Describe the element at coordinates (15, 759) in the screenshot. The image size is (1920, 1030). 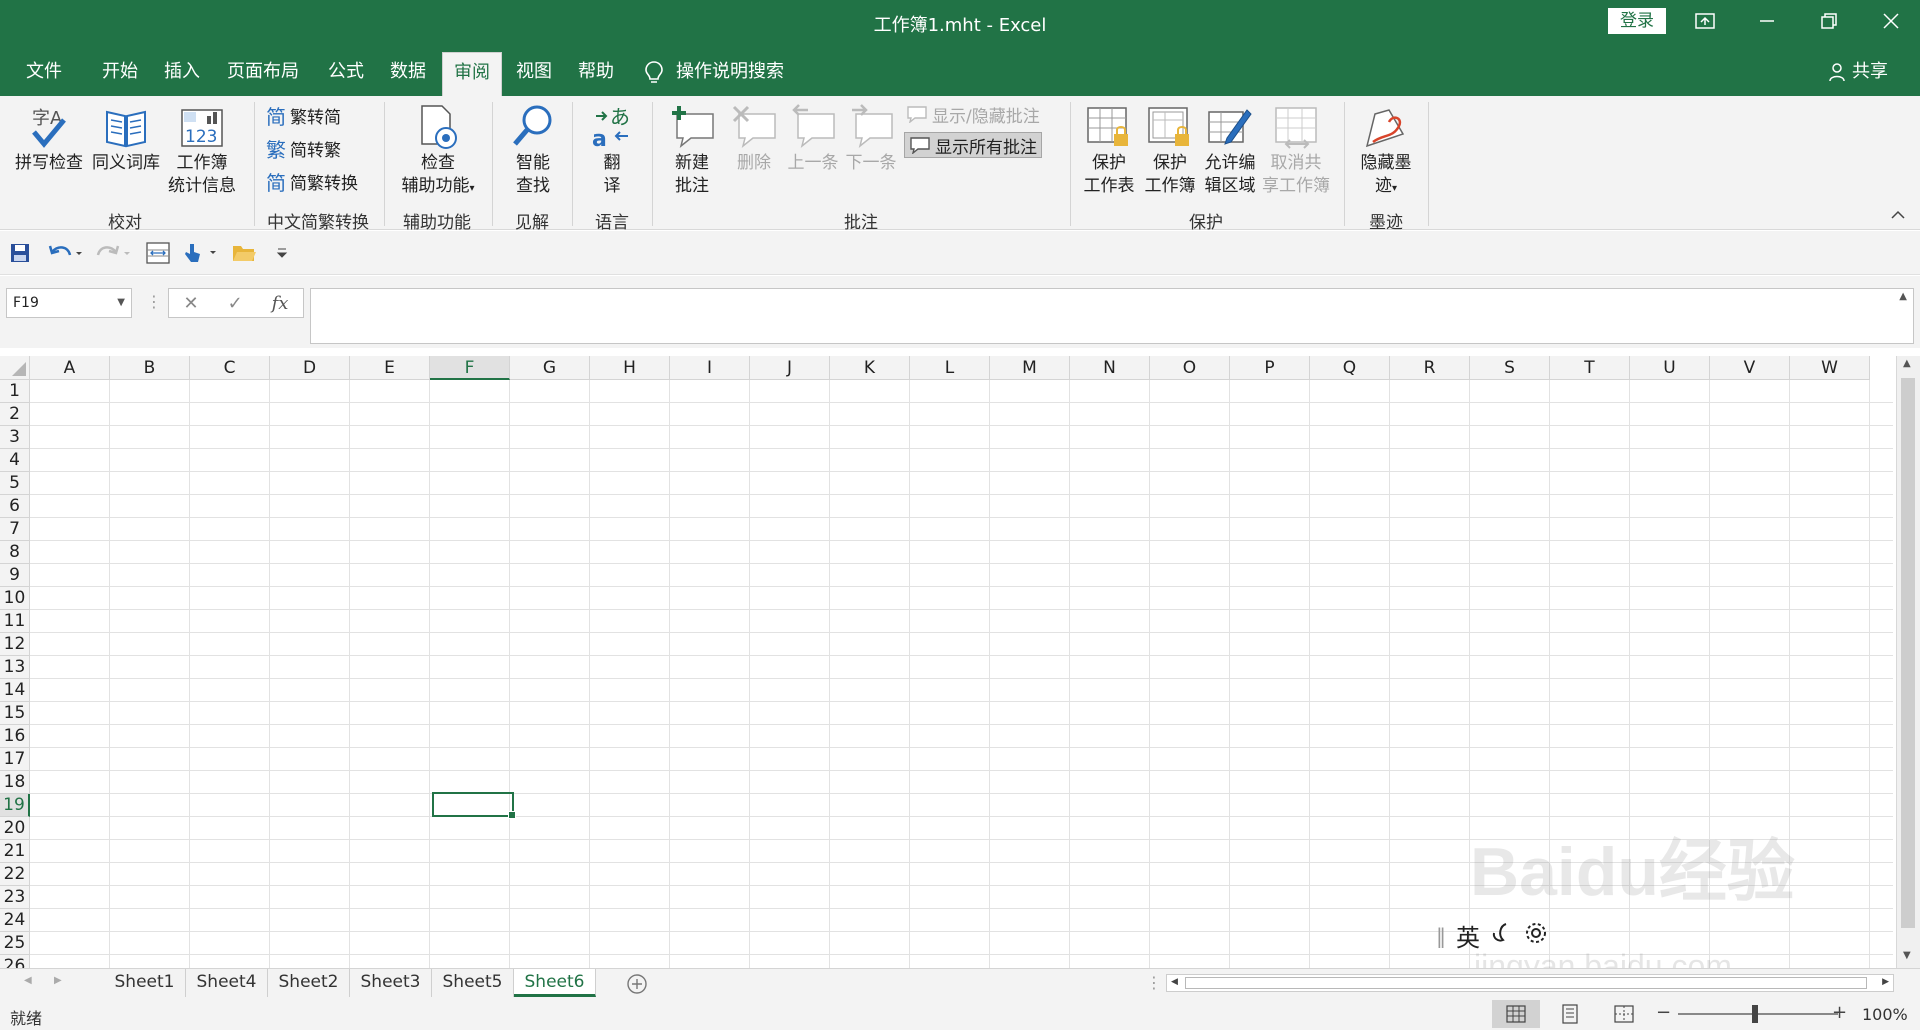
I see `row-header: 17` at that location.